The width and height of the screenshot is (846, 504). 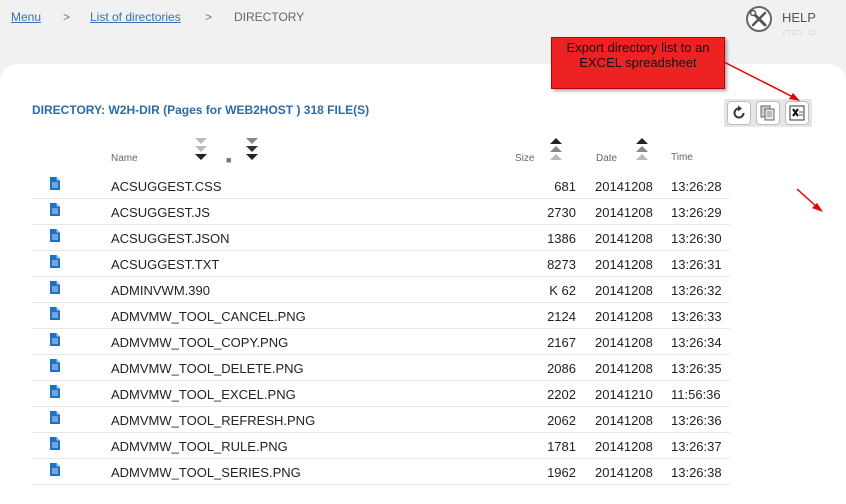 I want to click on file-size: 681, so click(x=565, y=186).